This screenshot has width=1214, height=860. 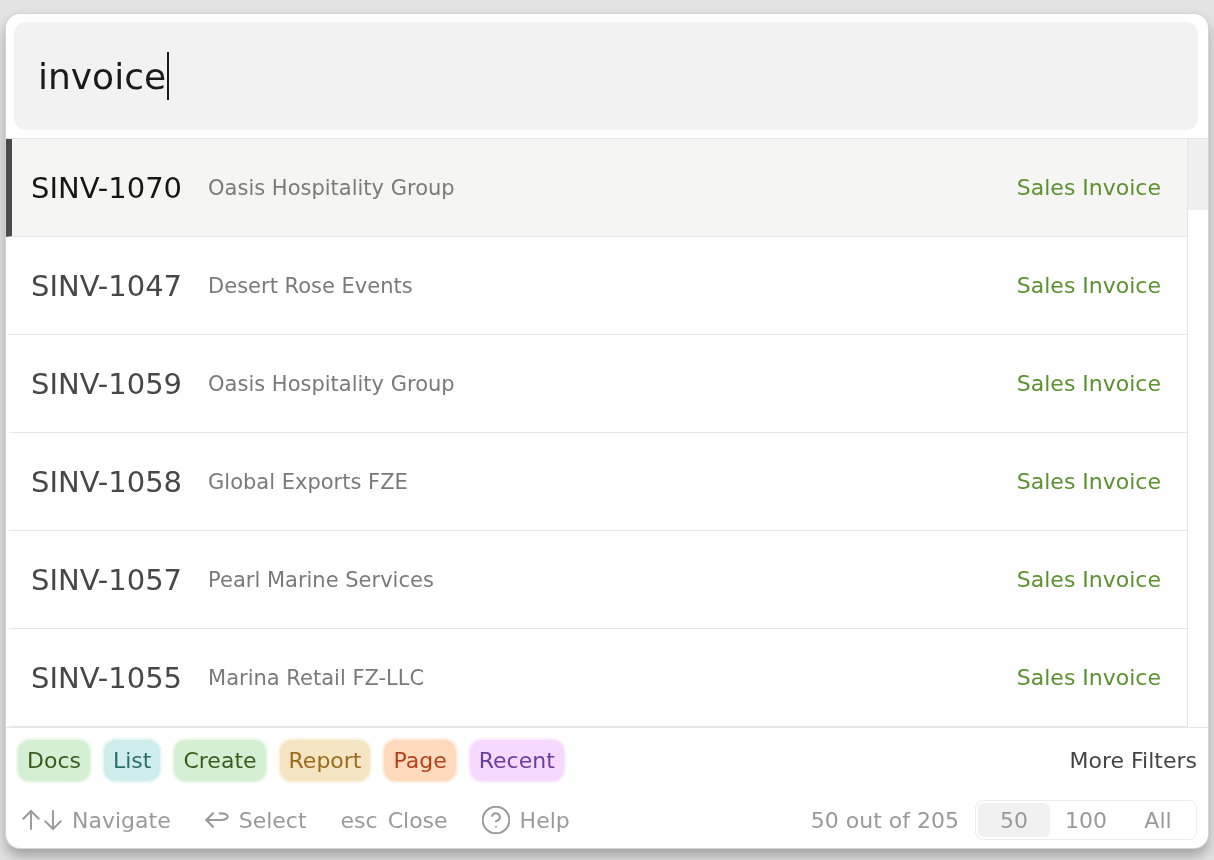 I want to click on result-id: SINV-1058, so click(x=107, y=481).